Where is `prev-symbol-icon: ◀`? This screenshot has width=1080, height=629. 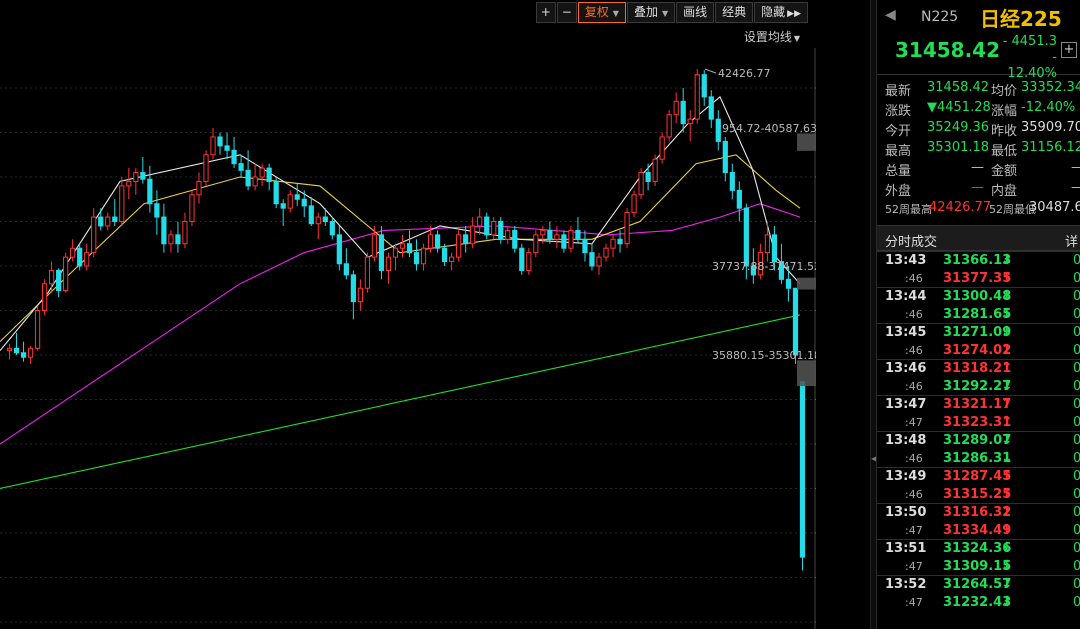
prev-symbol-icon: ◀ is located at coordinates (890, 15).